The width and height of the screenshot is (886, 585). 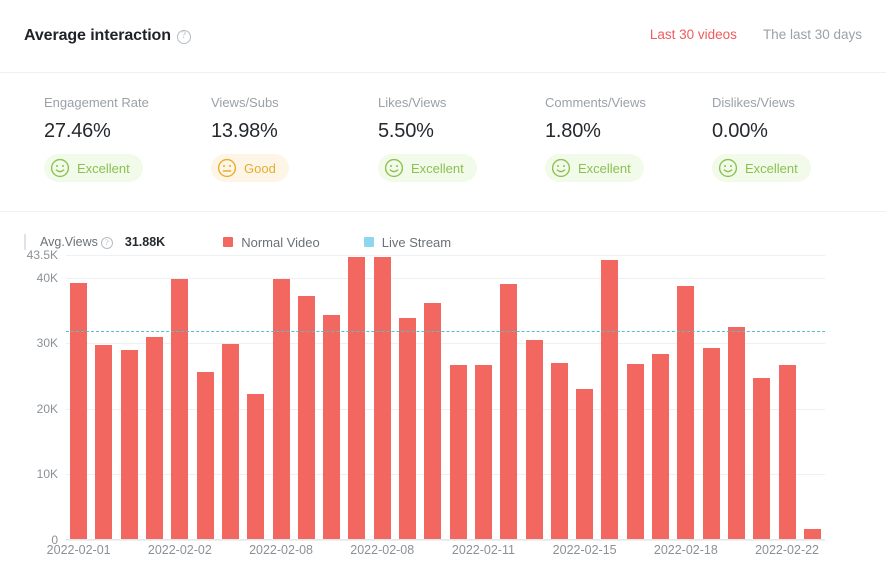 What do you see at coordinates (245, 102) in the screenshot?
I see `metric-label: Views/Subs` at bounding box center [245, 102].